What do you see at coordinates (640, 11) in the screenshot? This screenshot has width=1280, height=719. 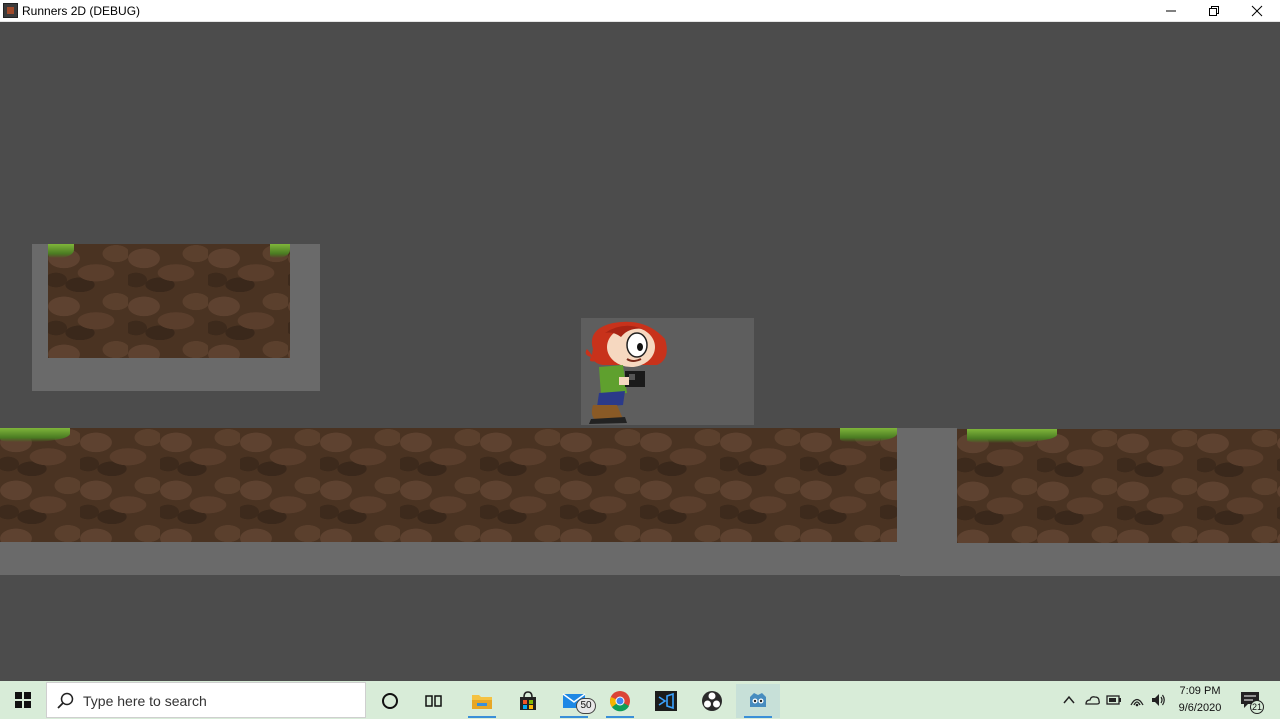 I see `title-bar: Runners 2D (DEBUG)` at bounding box center [640, 11].